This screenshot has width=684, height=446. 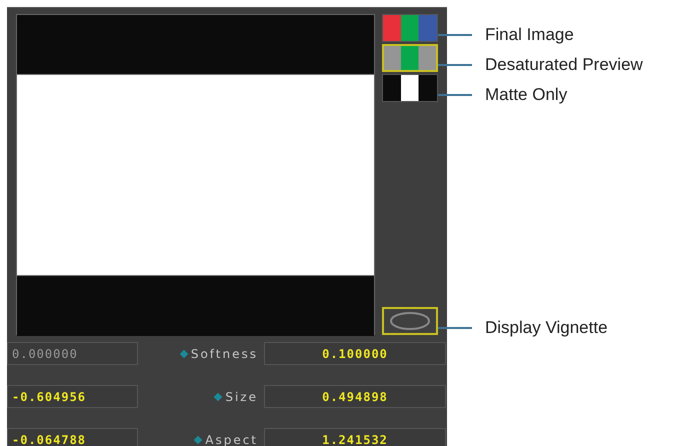 What do you see at coordinates (355, 353) in the screenshot?
I see `value-field: 0.100000` at bounding box center [355, 353].